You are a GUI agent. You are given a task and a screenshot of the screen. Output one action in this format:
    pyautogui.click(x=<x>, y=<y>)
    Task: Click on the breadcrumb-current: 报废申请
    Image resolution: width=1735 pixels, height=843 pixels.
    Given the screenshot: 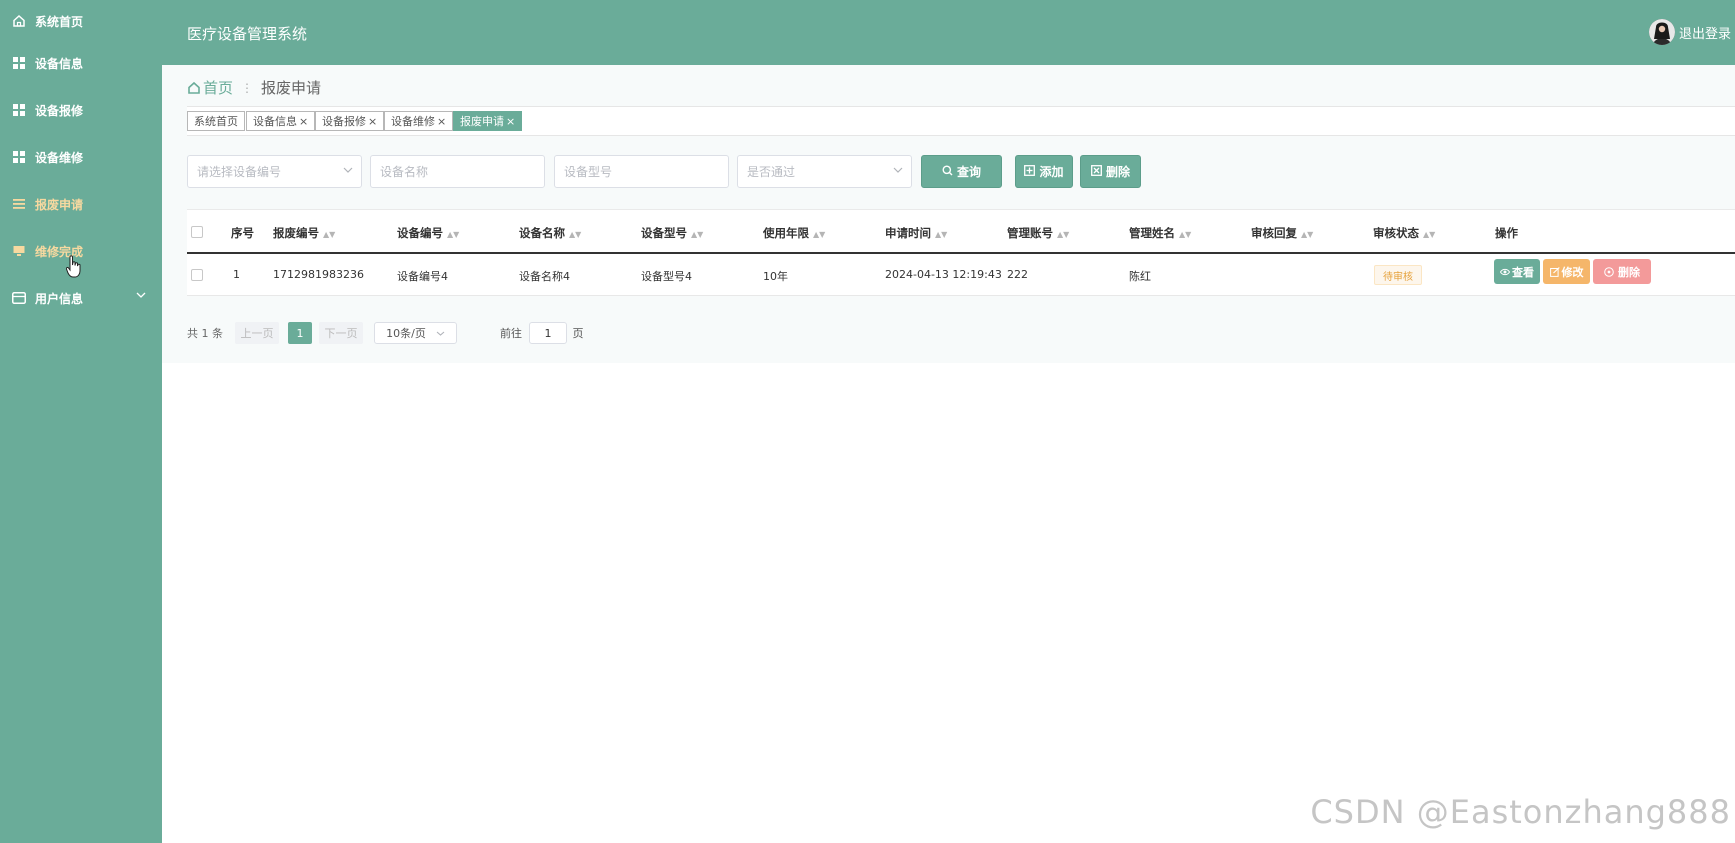 What is the action you would take?
    pyautogui.click(x=291, y=88)
    